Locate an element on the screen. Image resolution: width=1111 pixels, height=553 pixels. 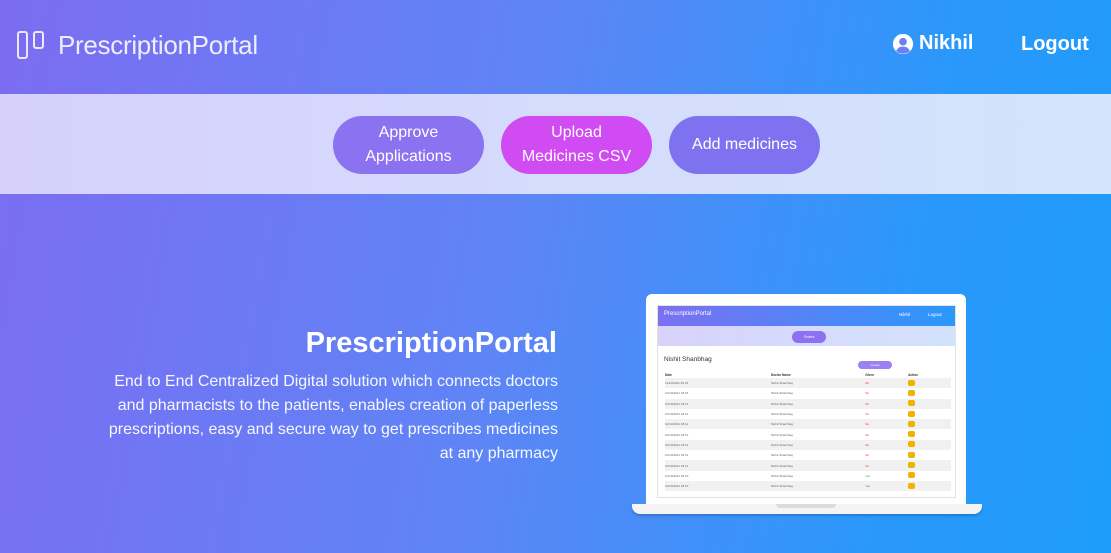
brand: PrescriptionPortal is located at coordinates (137, 45).